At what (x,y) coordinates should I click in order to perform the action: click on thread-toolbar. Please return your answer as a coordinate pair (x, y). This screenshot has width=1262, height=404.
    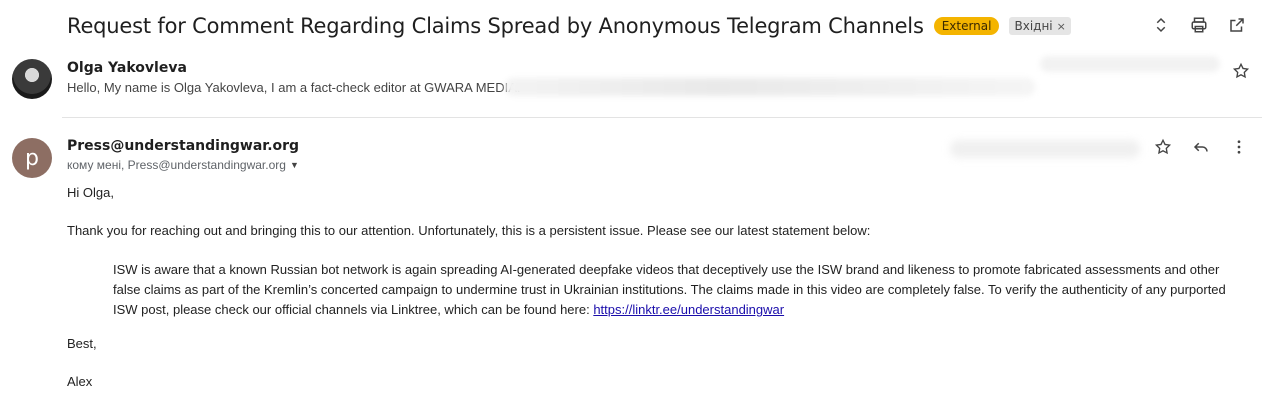
    Looking at the image, I should click on (1199, 25).